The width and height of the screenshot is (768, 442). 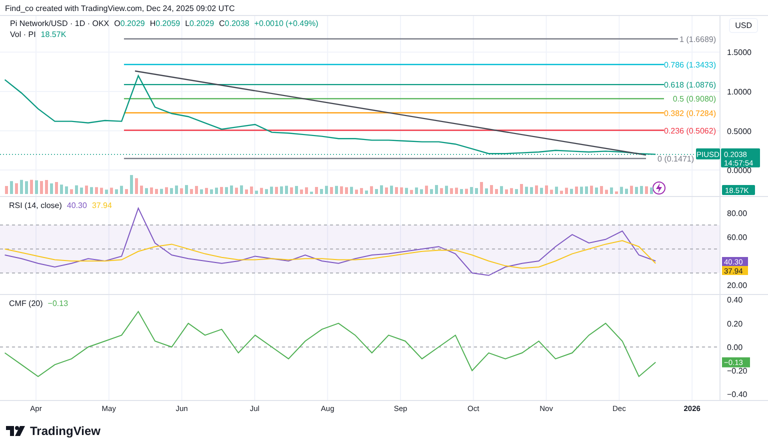 What do you see at coordinates (743, 25) in the screenshot?
I see `currency-button: USD` at bounding box center [743, 25].